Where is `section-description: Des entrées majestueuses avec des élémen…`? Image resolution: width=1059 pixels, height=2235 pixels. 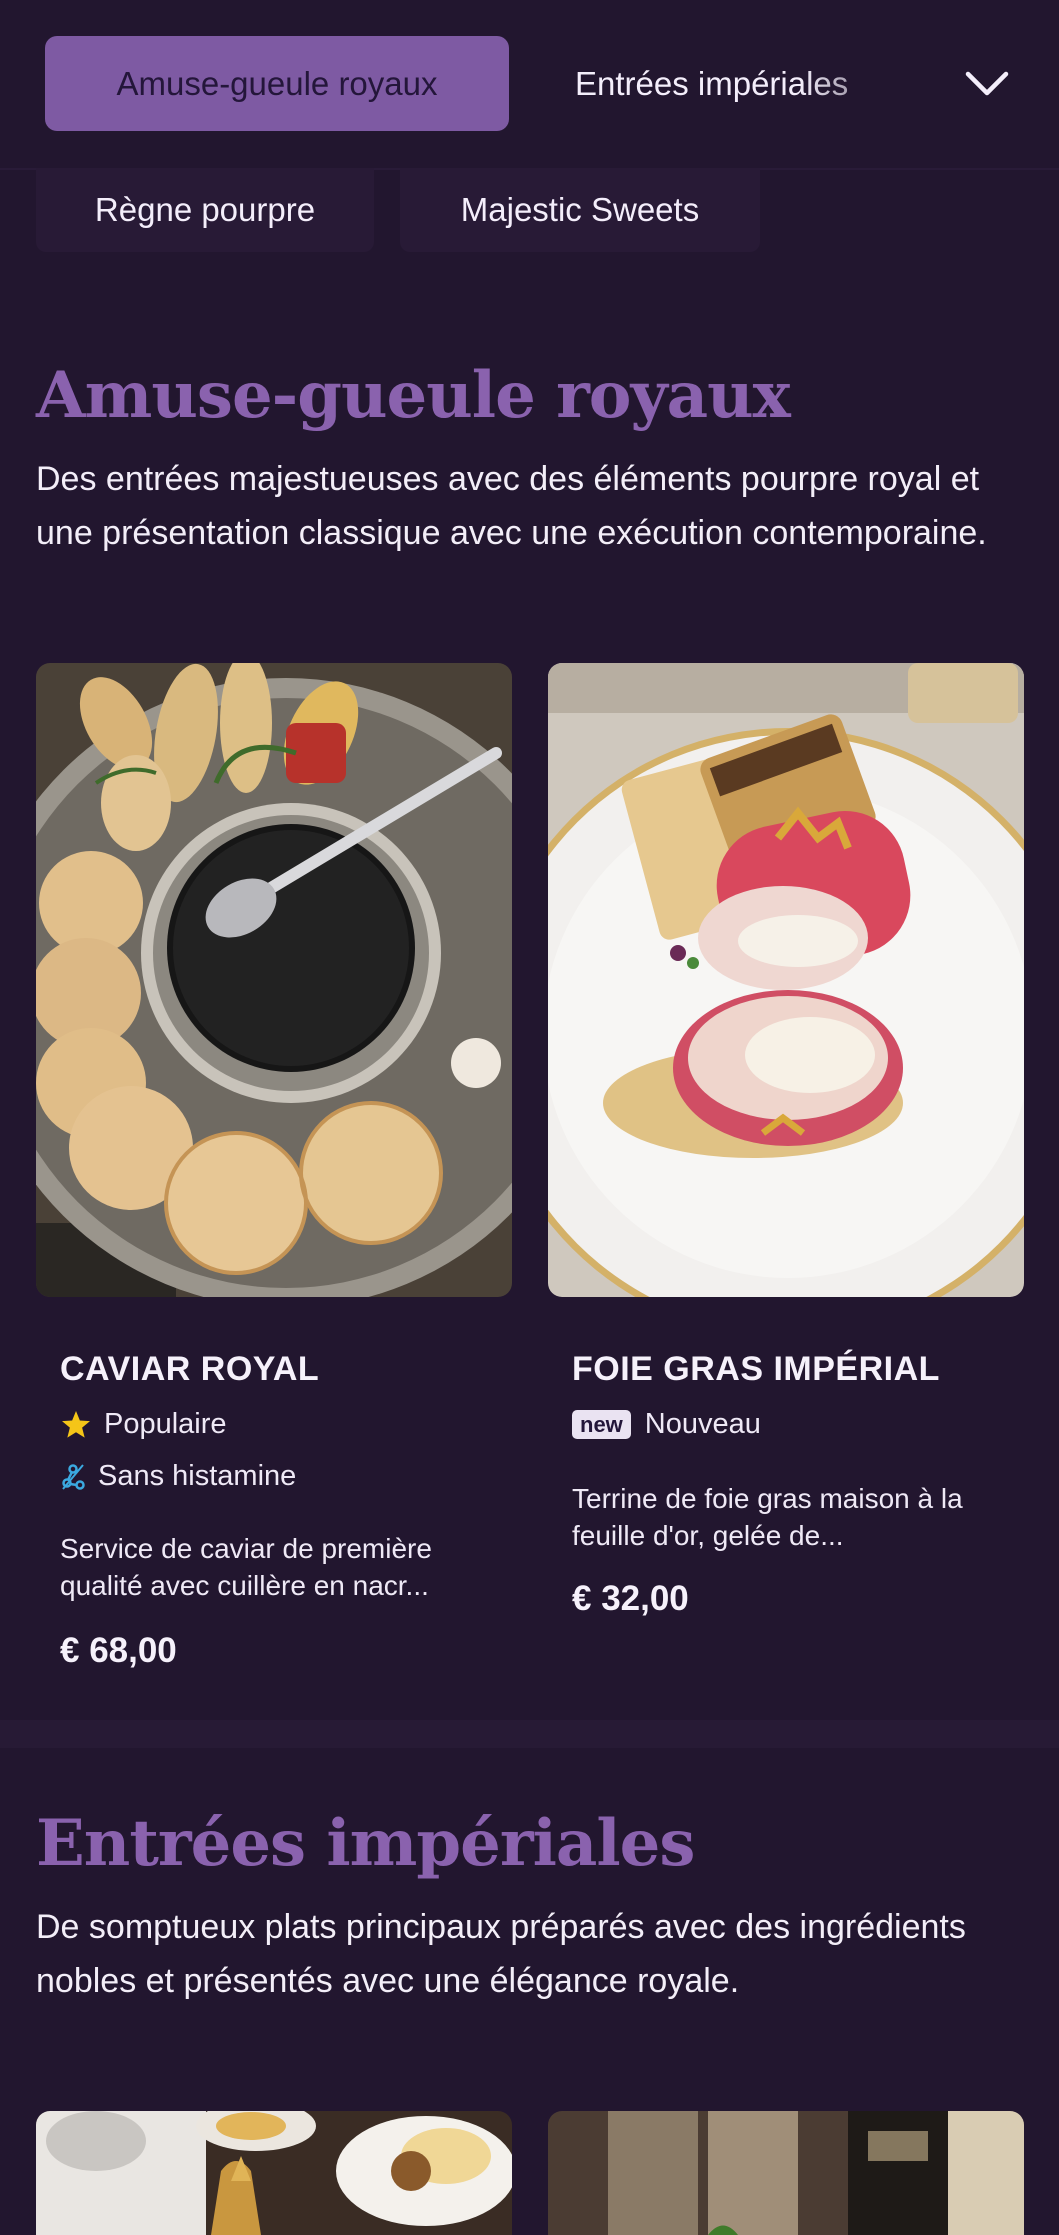 section-description: Des entrées majestueuses avec des élémen… is located at coordinates (511, 506).